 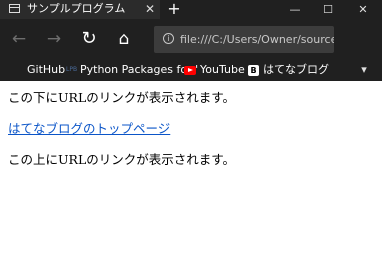 I want to click on favorite-python-packages: LPB Python Packages for ', so click(x=132, y=70).